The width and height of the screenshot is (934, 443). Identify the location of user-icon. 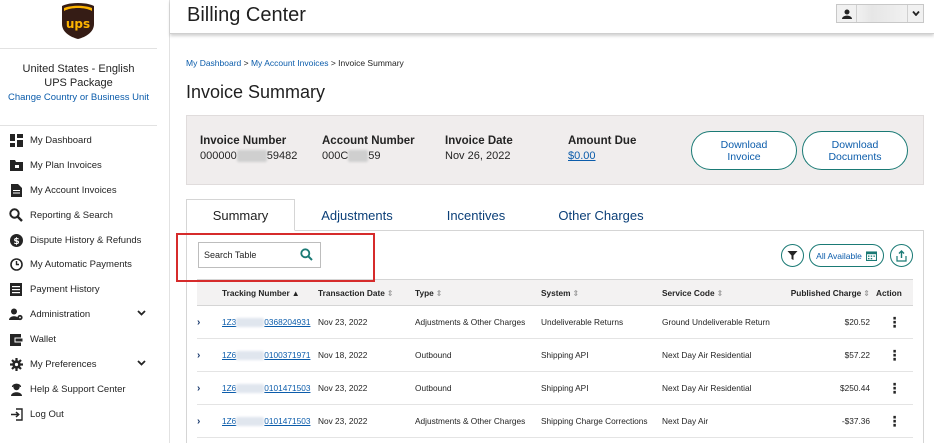
(847, 13).